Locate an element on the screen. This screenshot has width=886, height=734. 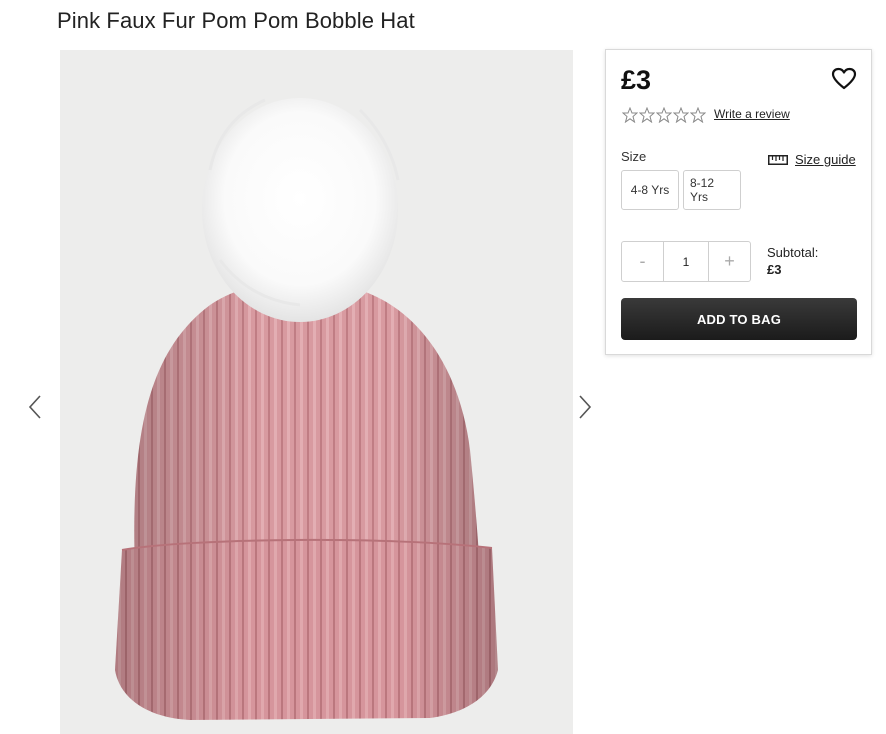
size-guide-link: Size guide is located at coordinates (812, 159).